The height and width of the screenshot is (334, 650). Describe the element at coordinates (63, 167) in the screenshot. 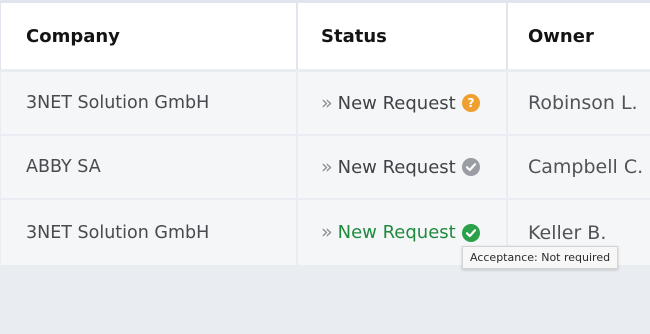

I see `company-name: ABBY SA` at that location.